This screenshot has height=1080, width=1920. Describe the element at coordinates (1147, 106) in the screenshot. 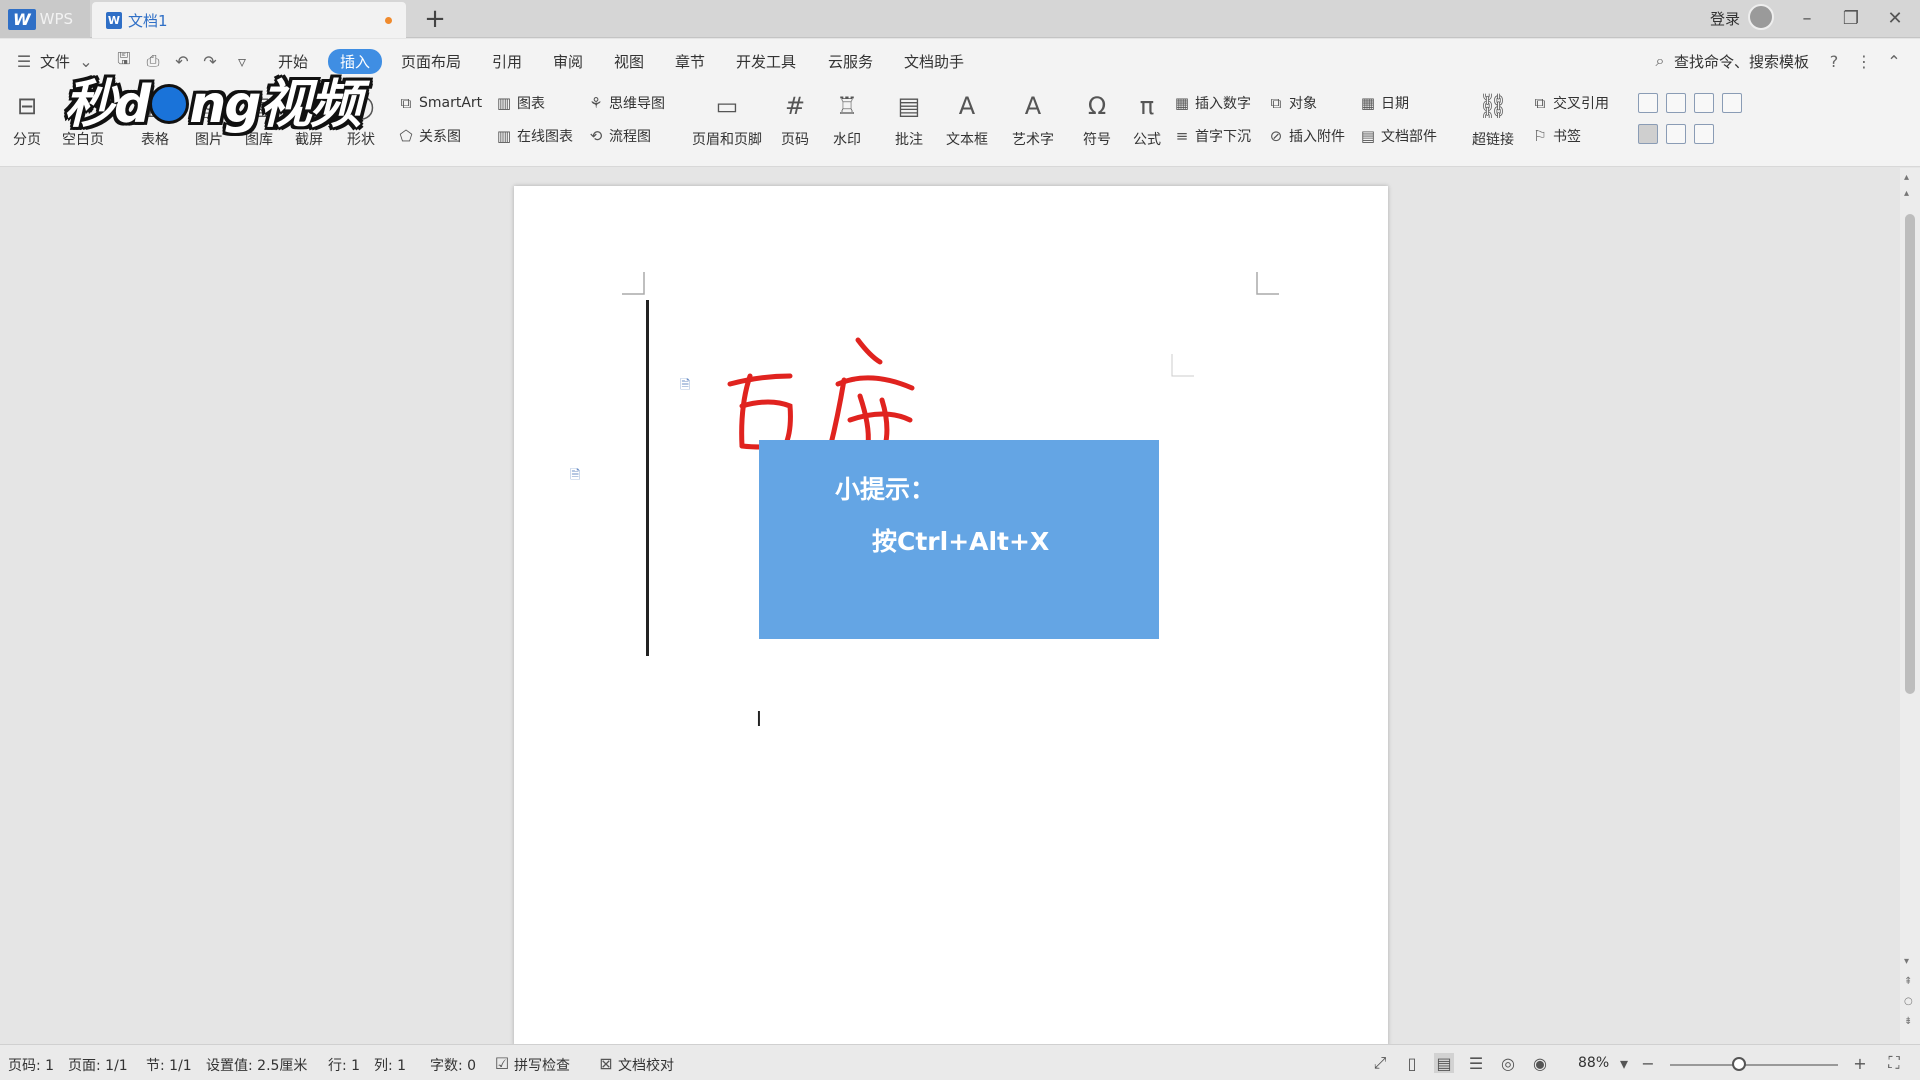

I see `pi-formula-icon: π` at that location.